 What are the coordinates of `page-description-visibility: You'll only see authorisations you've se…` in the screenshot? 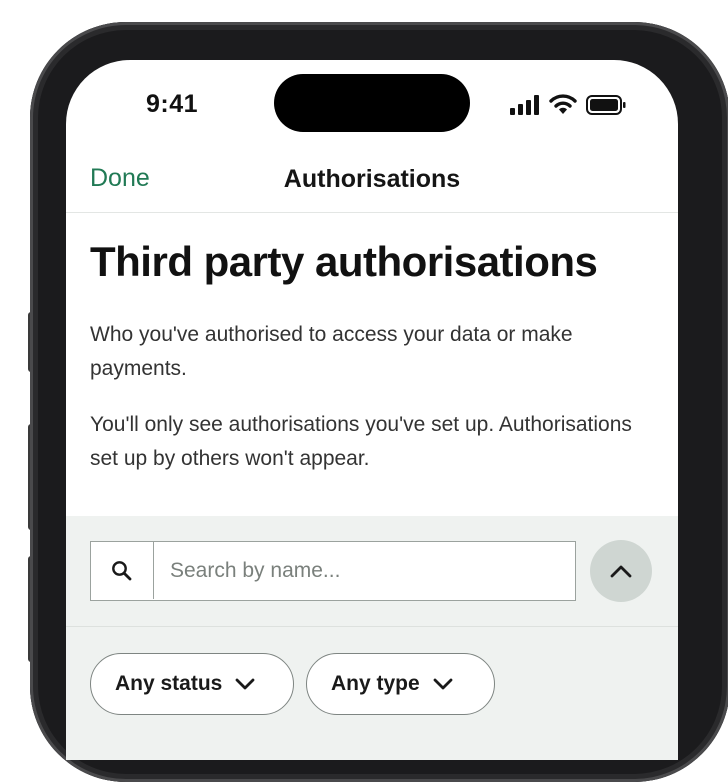 It's located at (361, 441).